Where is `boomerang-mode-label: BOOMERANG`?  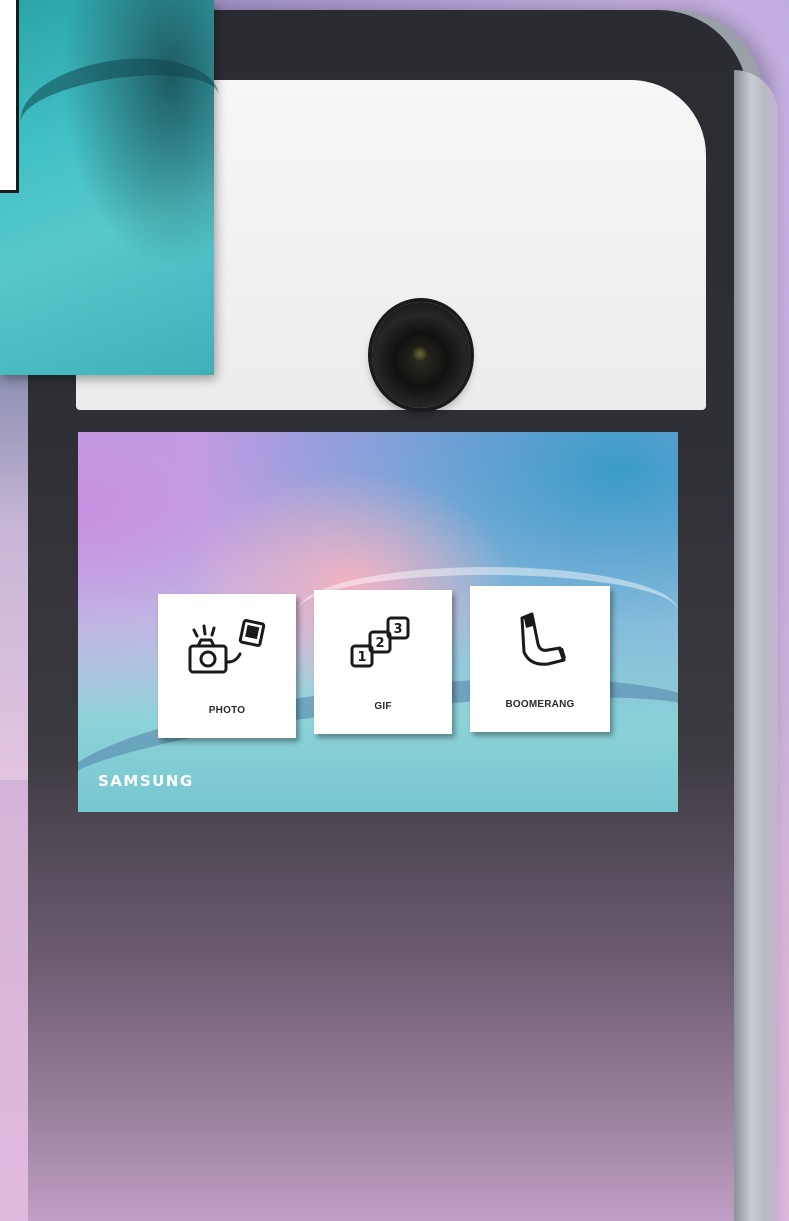
boomerang-mode-label: BOOMERANG is located at coordinates (540, 704).